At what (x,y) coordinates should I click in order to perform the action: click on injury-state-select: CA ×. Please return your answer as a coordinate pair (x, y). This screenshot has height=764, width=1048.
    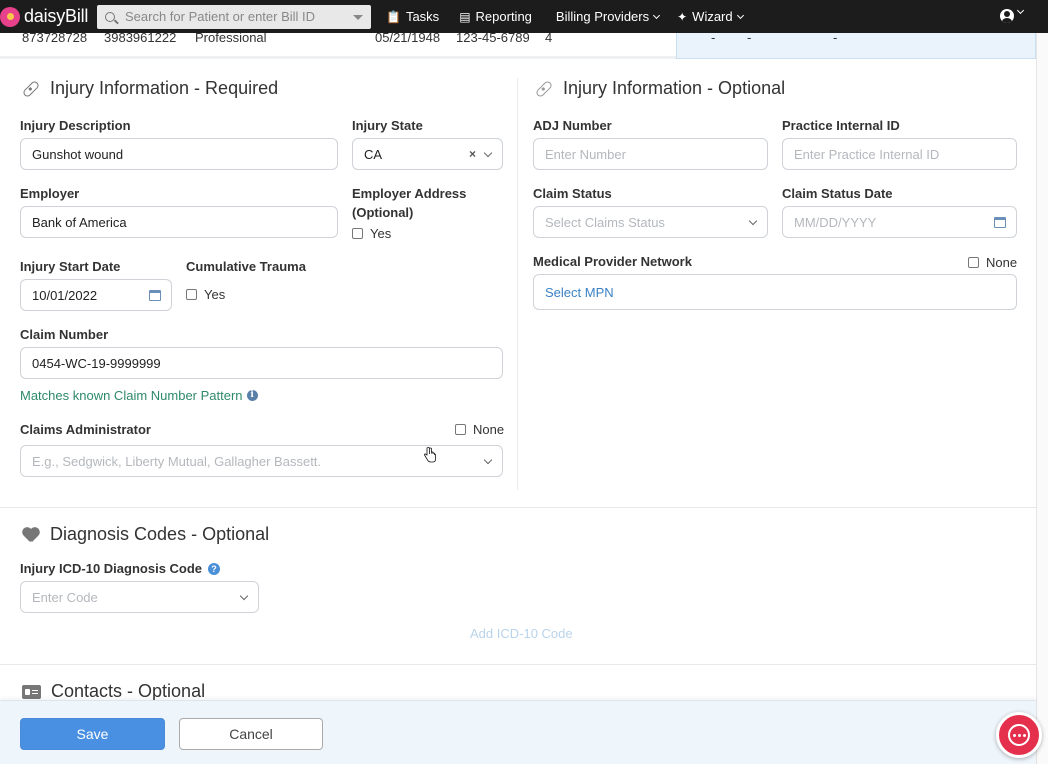
    Looking at the image, I should click on (427, 154).